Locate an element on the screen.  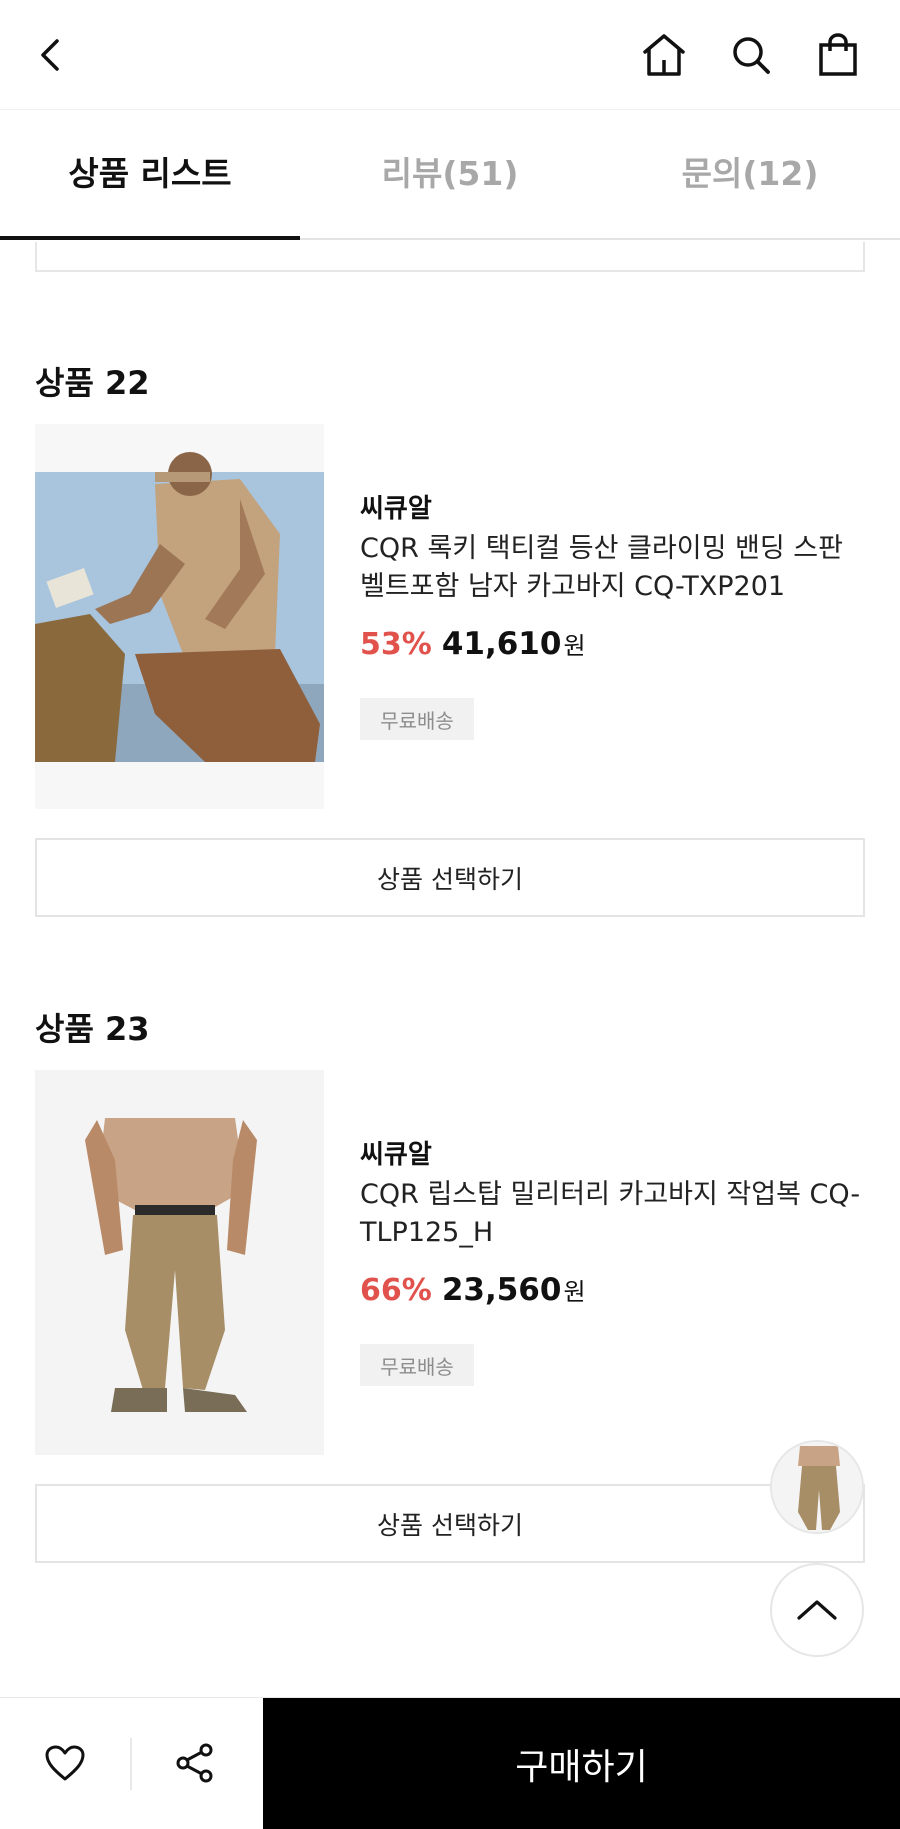
tab-product-list: 상품 리스트 is located at coordinates (150, 175).